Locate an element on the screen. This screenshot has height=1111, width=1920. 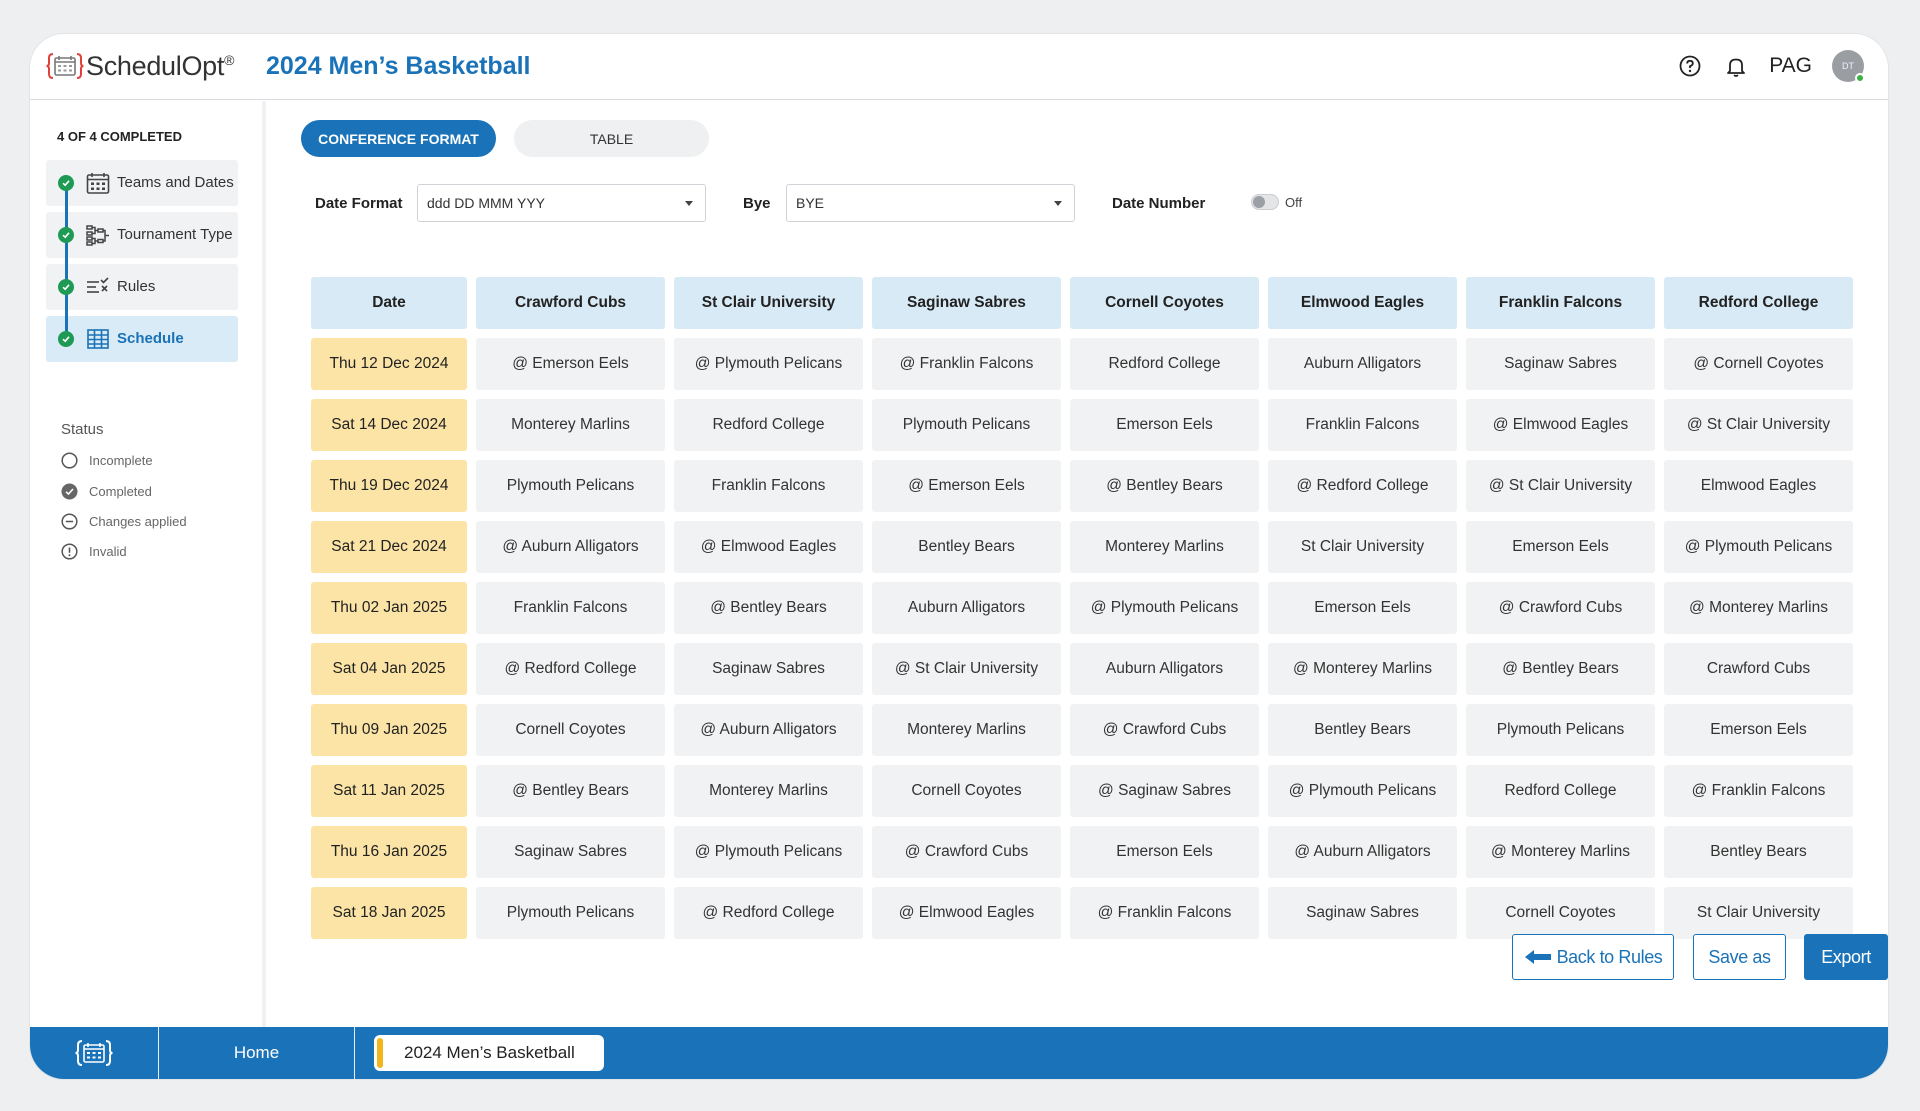
user-code: PAG is located at coordinates (1790, 66).